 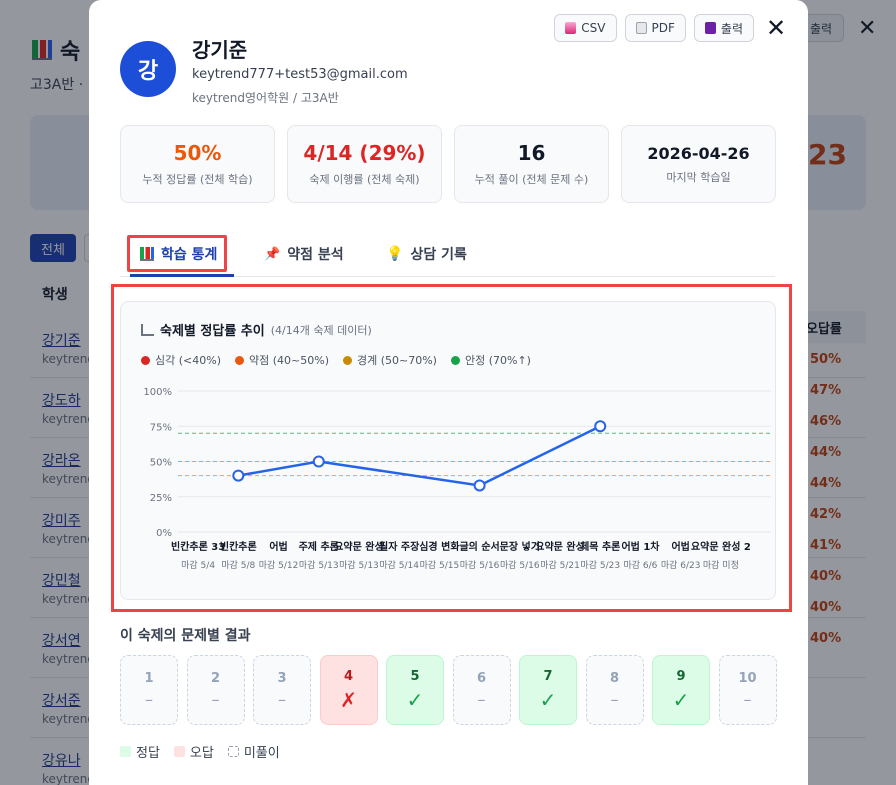 What do you see at coordinates (600, 546) in the screenshot?
I see `x-tick-label: 제목 추론` at bounding box center [600, 546].